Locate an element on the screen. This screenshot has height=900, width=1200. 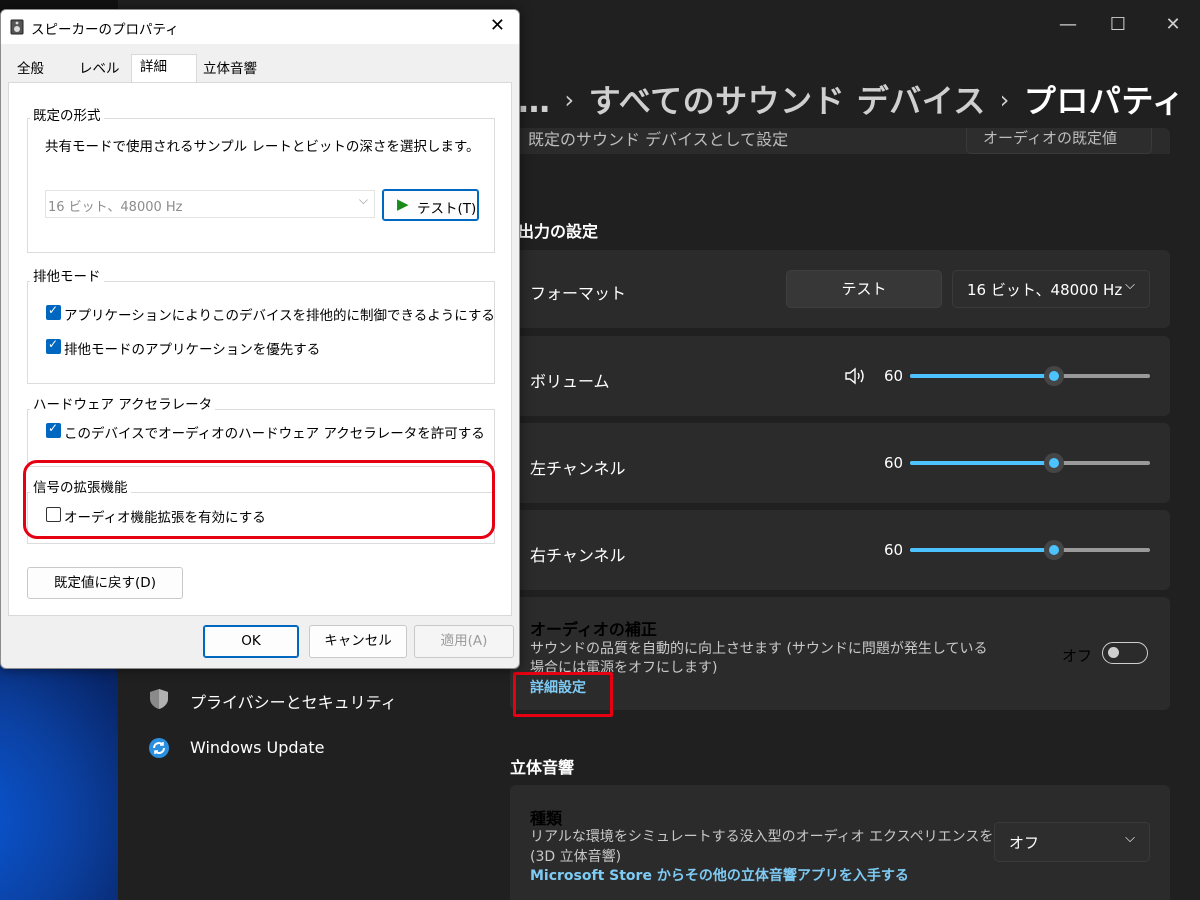
dialog-test-button: ▶ テスト(T) is located at coordinates (430, 205).